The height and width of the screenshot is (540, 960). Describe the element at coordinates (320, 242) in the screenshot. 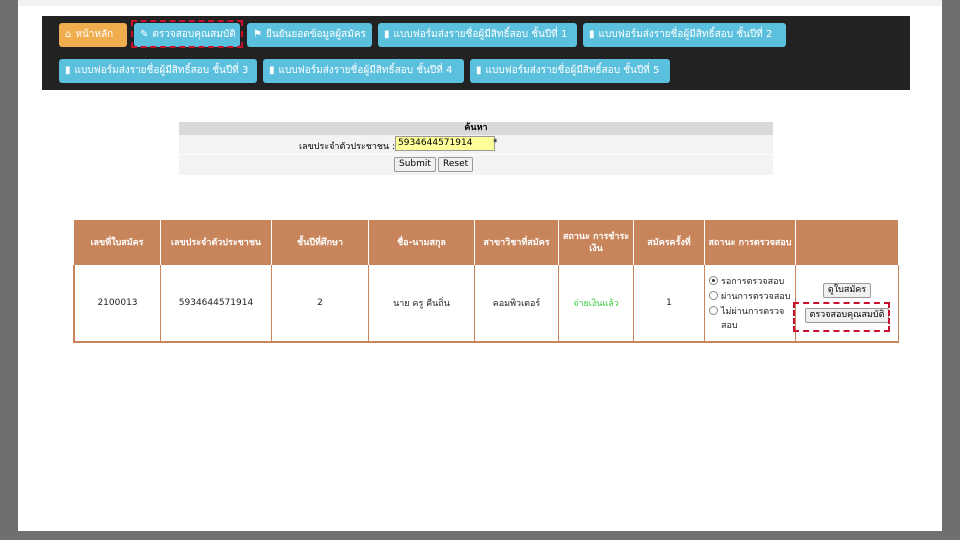

I see `header-year: ชั้นปีที่ศึกษา` at that location.